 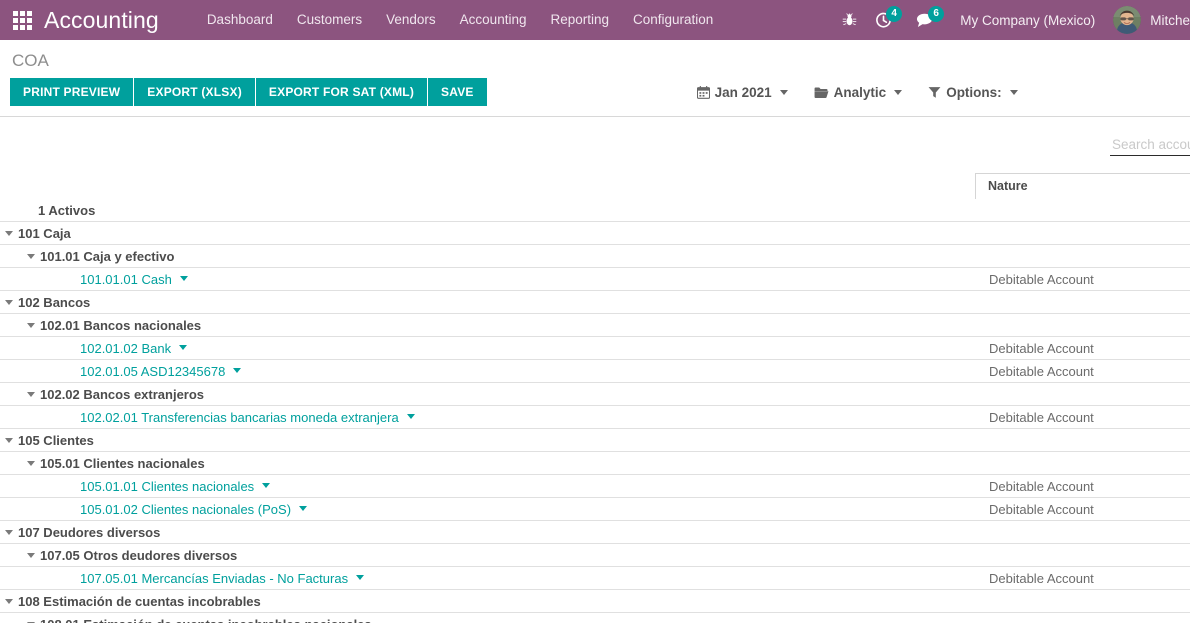 I want to click on account-label: 101.01 Caja y efectivo, so click(x=107, y=256).